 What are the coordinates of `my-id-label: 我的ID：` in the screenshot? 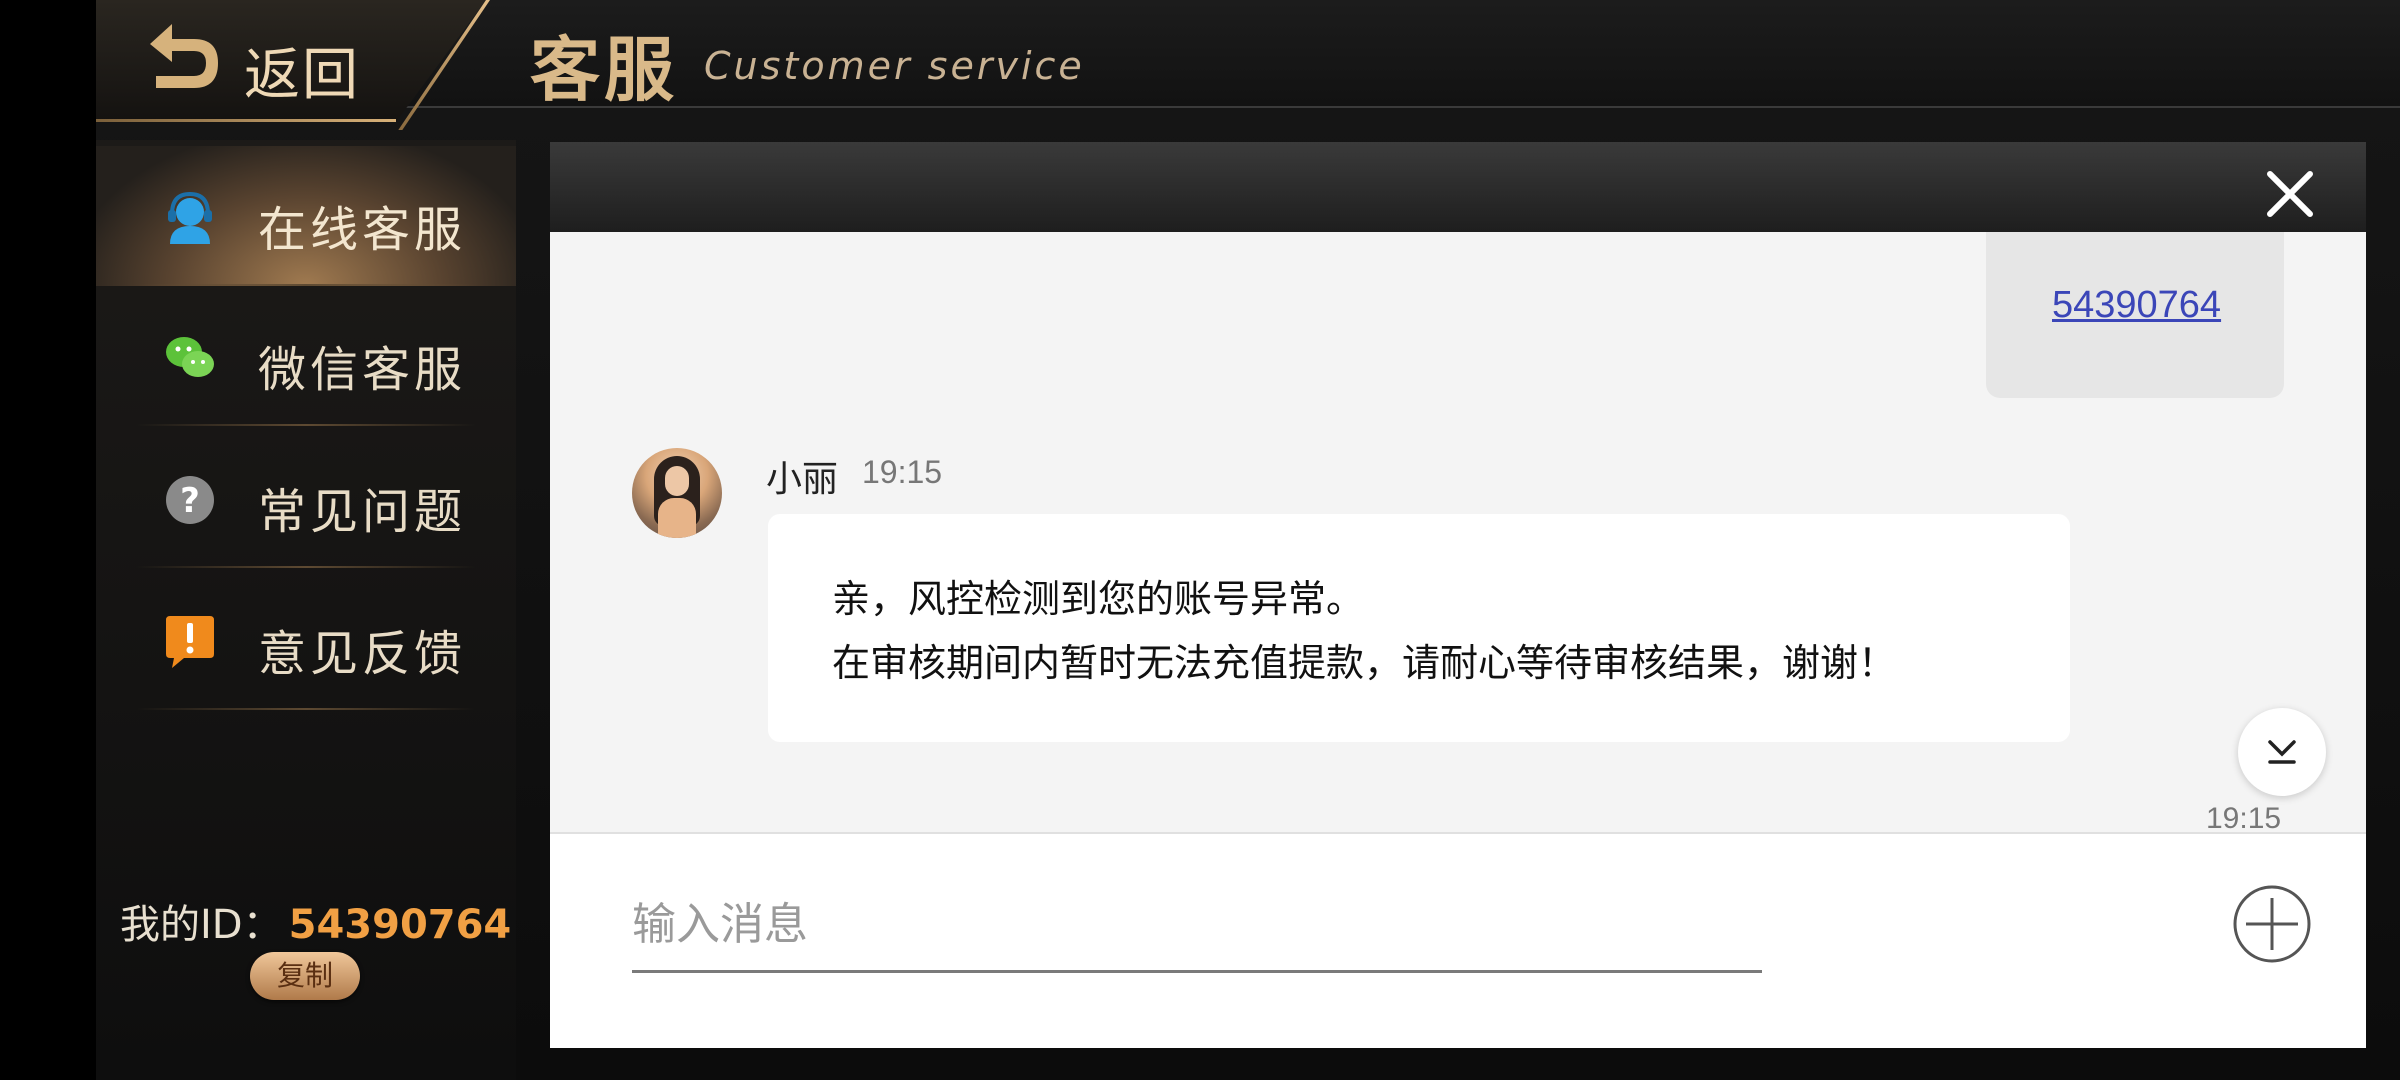 It's located at (201, 925).